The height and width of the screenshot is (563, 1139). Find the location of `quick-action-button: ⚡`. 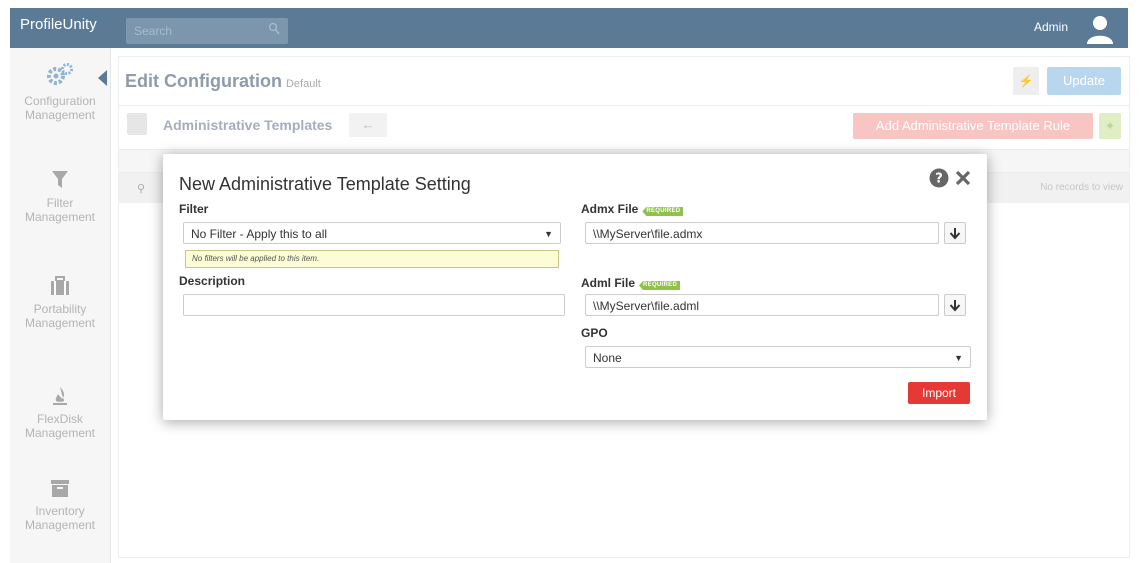

quick-action-button: ⚡ is located at coordinates (1026, 81).